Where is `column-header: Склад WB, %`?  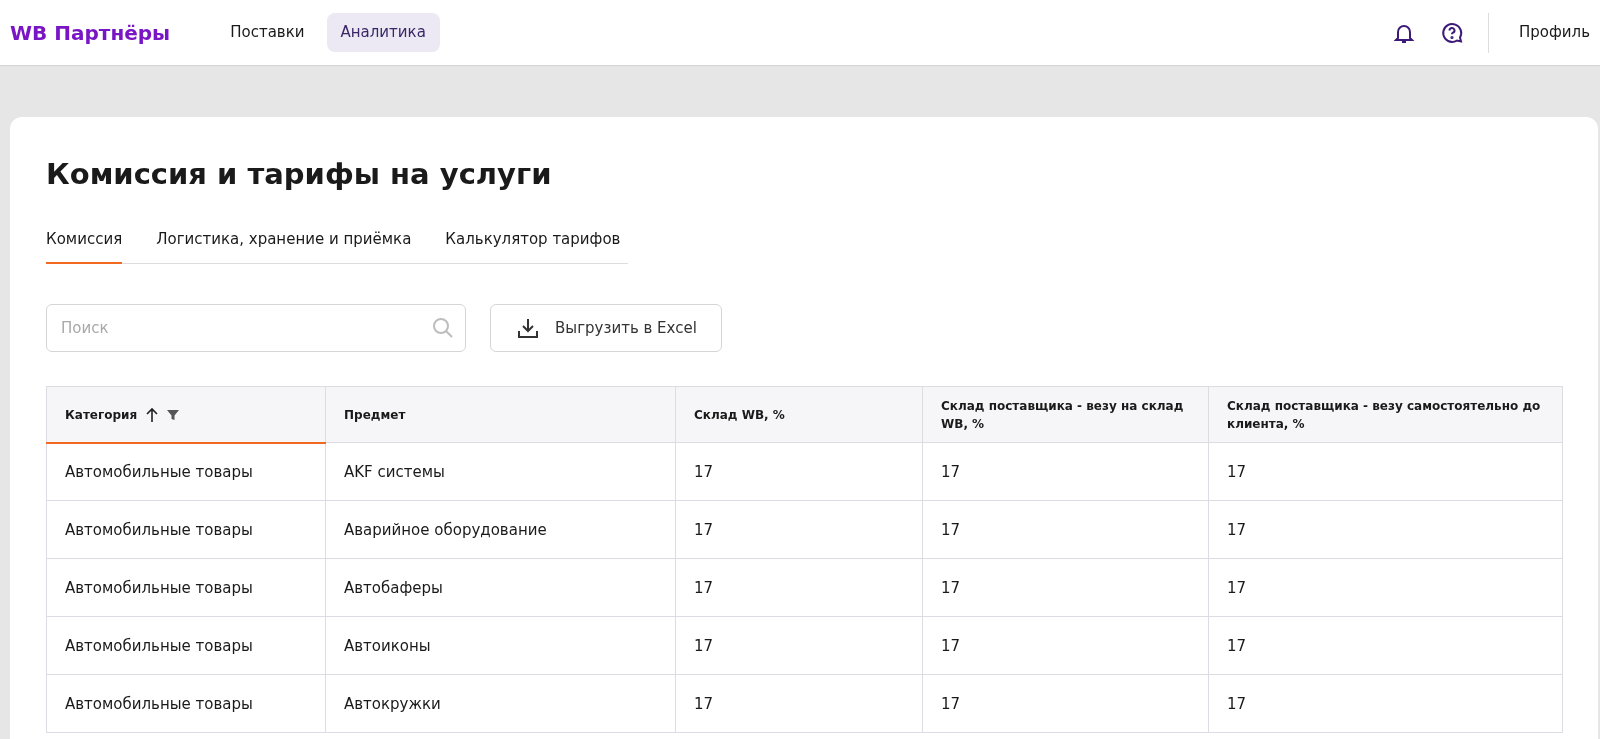
column-header: Склад WB, % is located at coordinates (799, 414).